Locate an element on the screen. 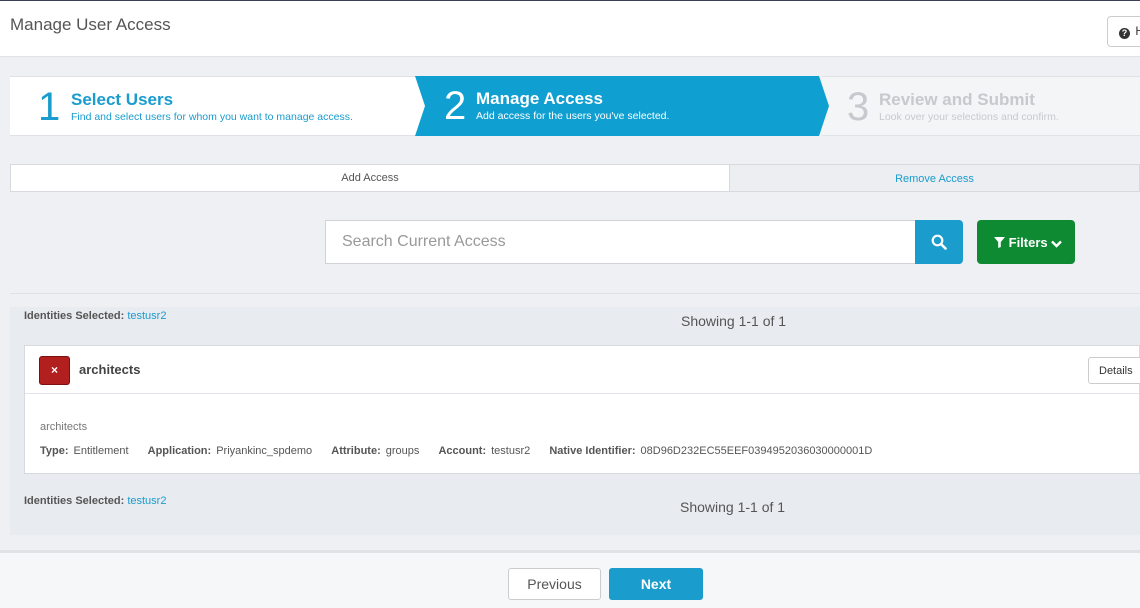  help-label: H is located at coordinates (1137, 31).